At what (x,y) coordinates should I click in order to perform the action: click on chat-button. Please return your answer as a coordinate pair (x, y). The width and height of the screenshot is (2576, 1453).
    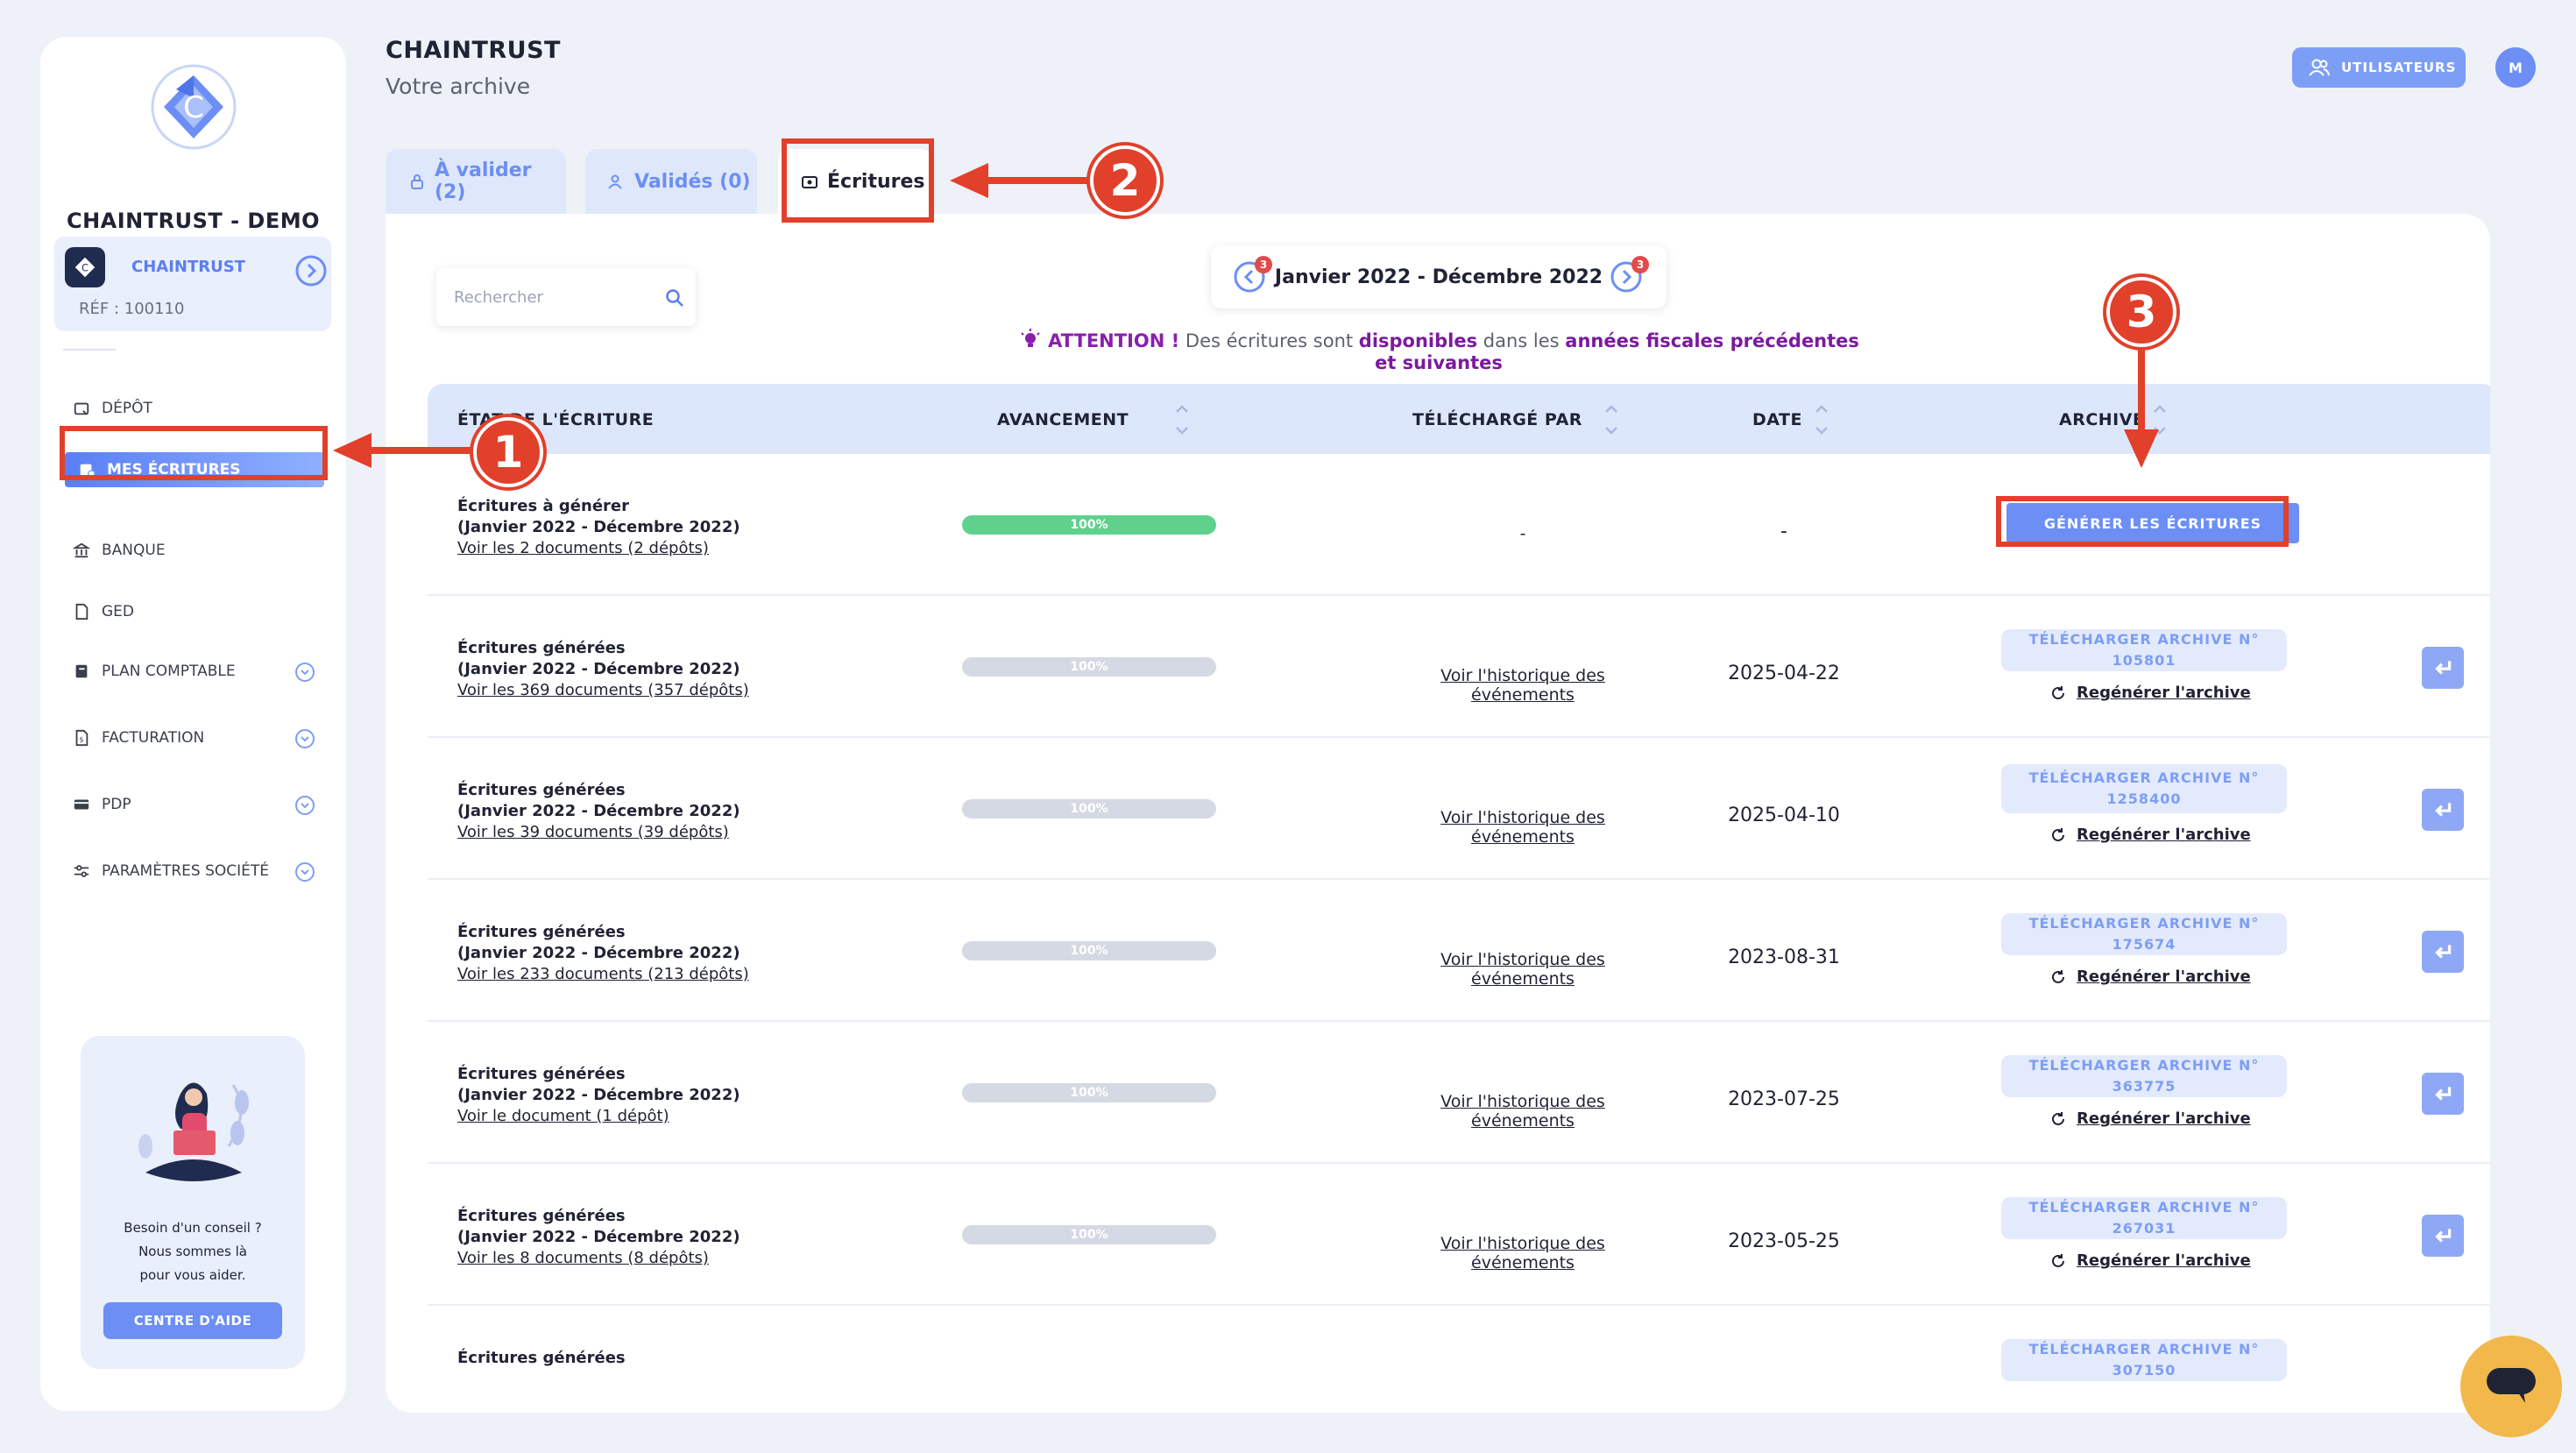
    Looking at the image, I should click on (2511, 1386).